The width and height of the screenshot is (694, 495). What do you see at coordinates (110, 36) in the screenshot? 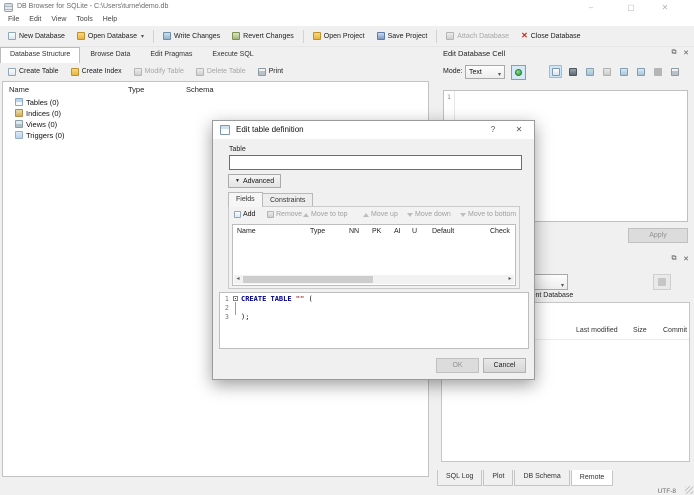
I see `open-database-button: Open Database ▾` at bounding box center [110, 36].